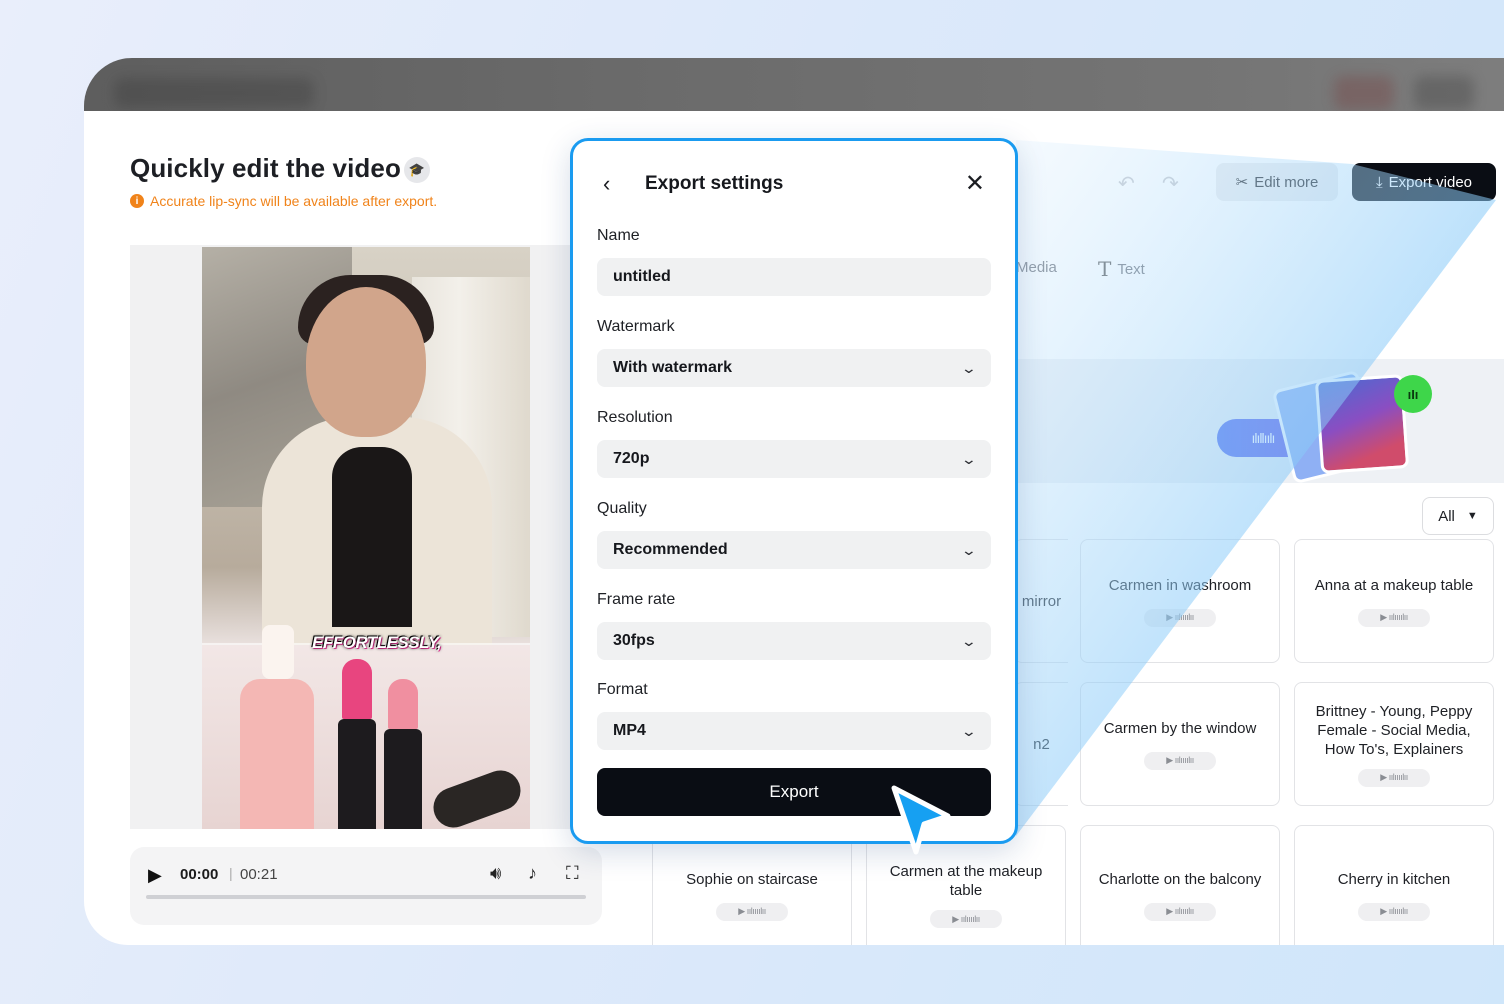 The height and width of the screenshot is (1004, 1504). I want to click on avatar-card: mirror, so click(1041, 601).